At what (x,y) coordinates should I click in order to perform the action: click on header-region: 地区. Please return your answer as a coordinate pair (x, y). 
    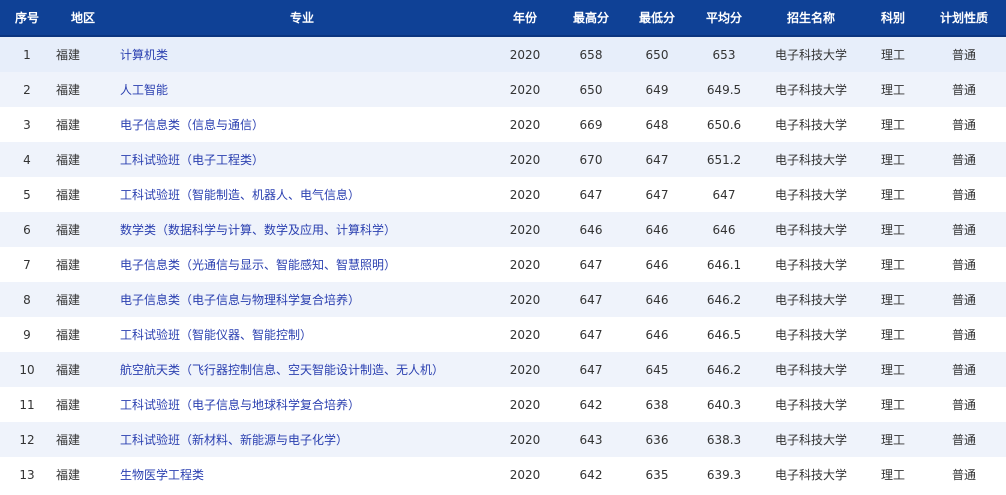
    Looking at the image, I should click on (83, 18).